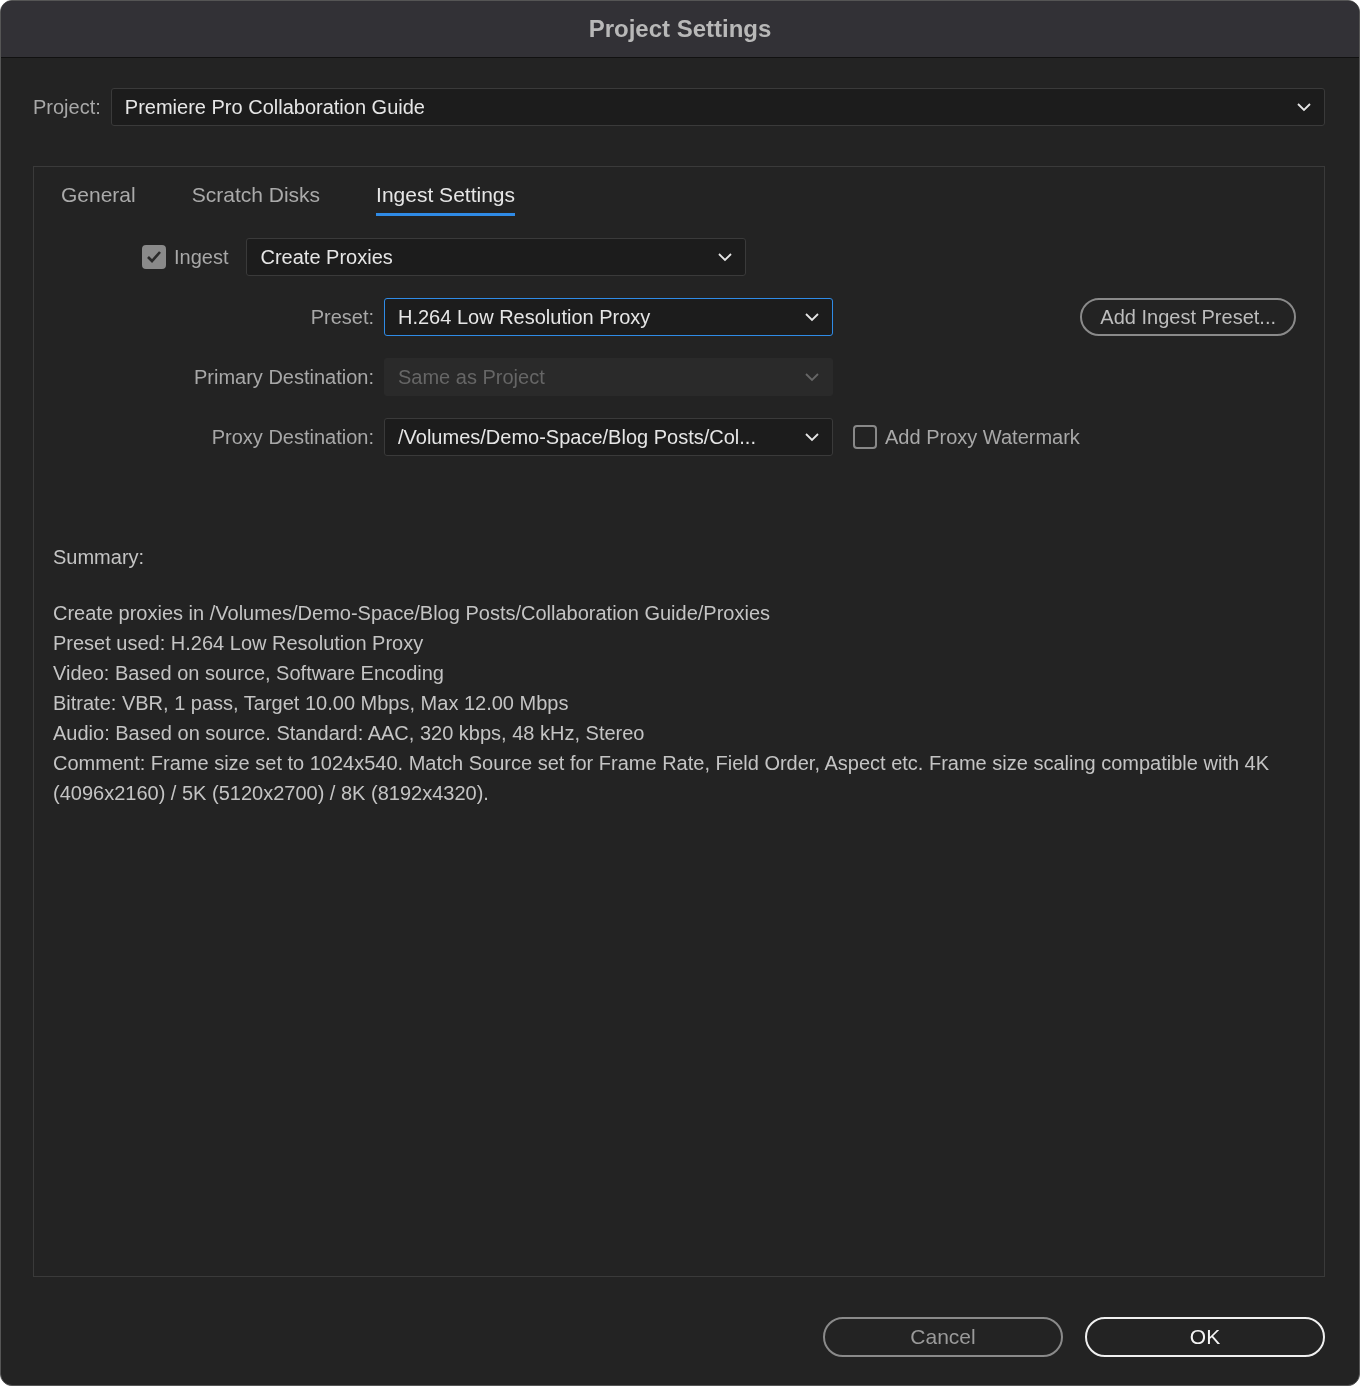 This screenshot has height=1386, width=1360. Describe the element at coordinates (201, 257) in the screenshot. I see `ingest-label: Ingest` at that location.